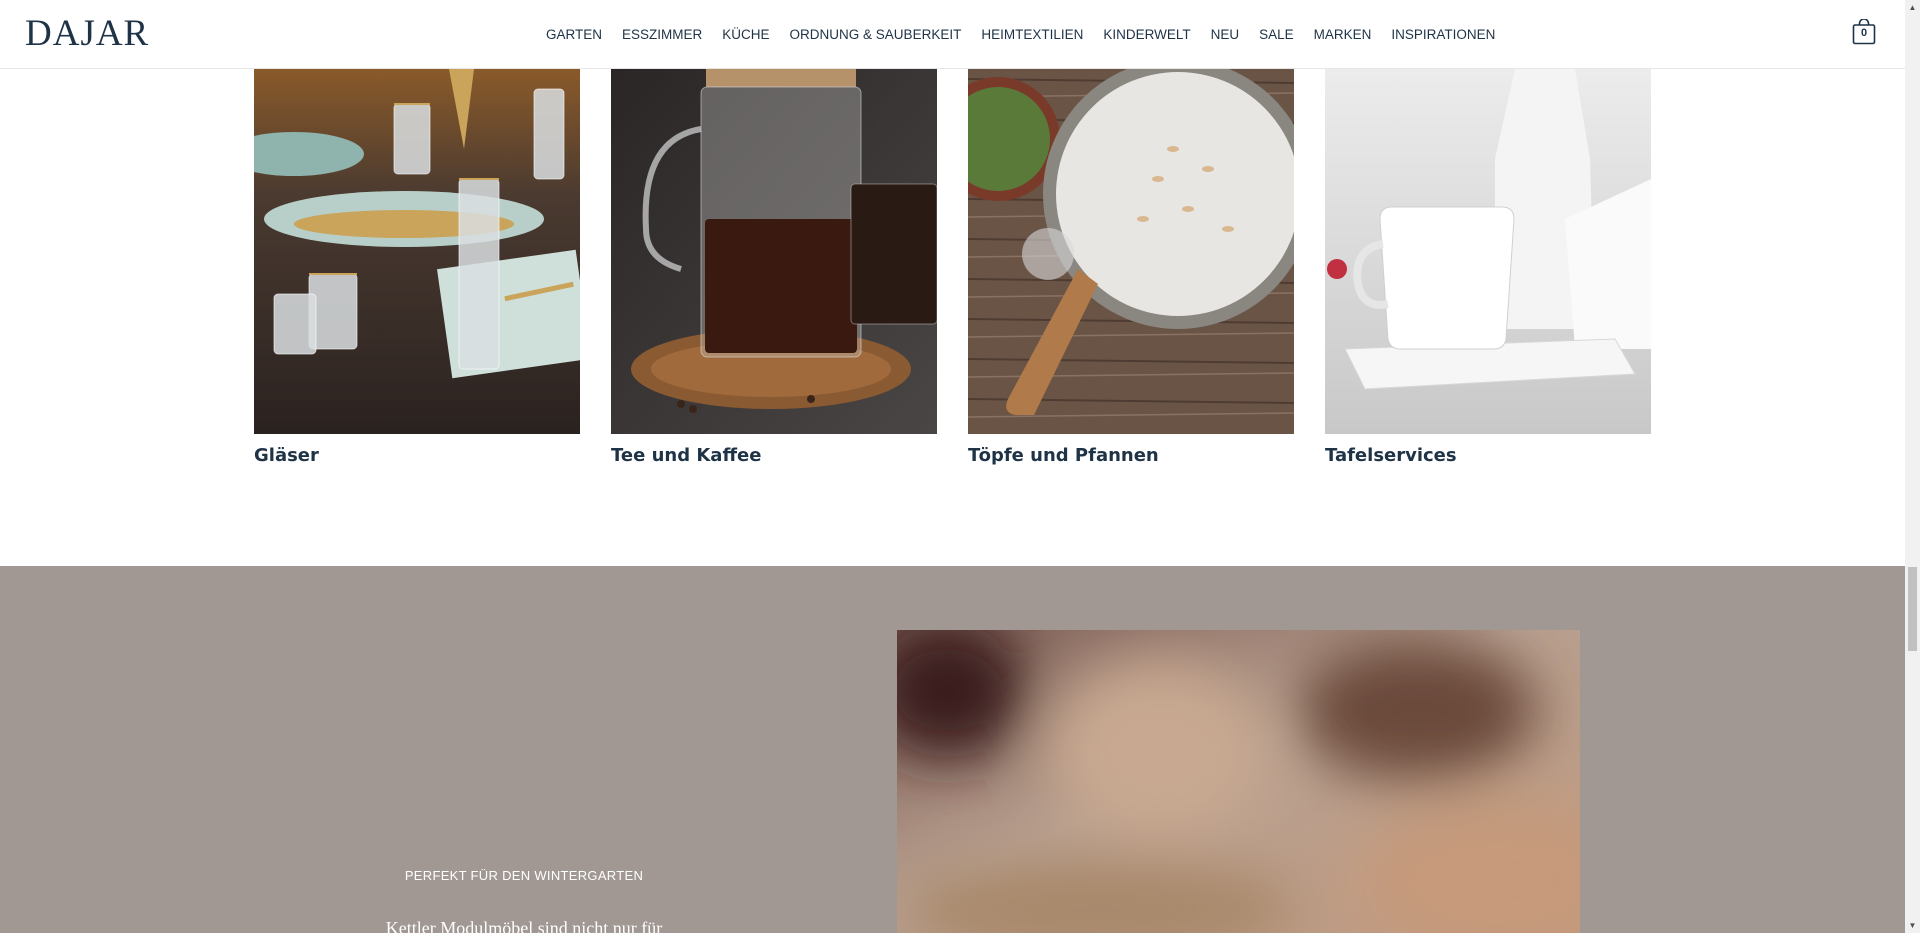  What do you see at coordinates (774, 251) in the screenshot?
I see `category-image-tee-kaffee` at bounding box center [774, 251].